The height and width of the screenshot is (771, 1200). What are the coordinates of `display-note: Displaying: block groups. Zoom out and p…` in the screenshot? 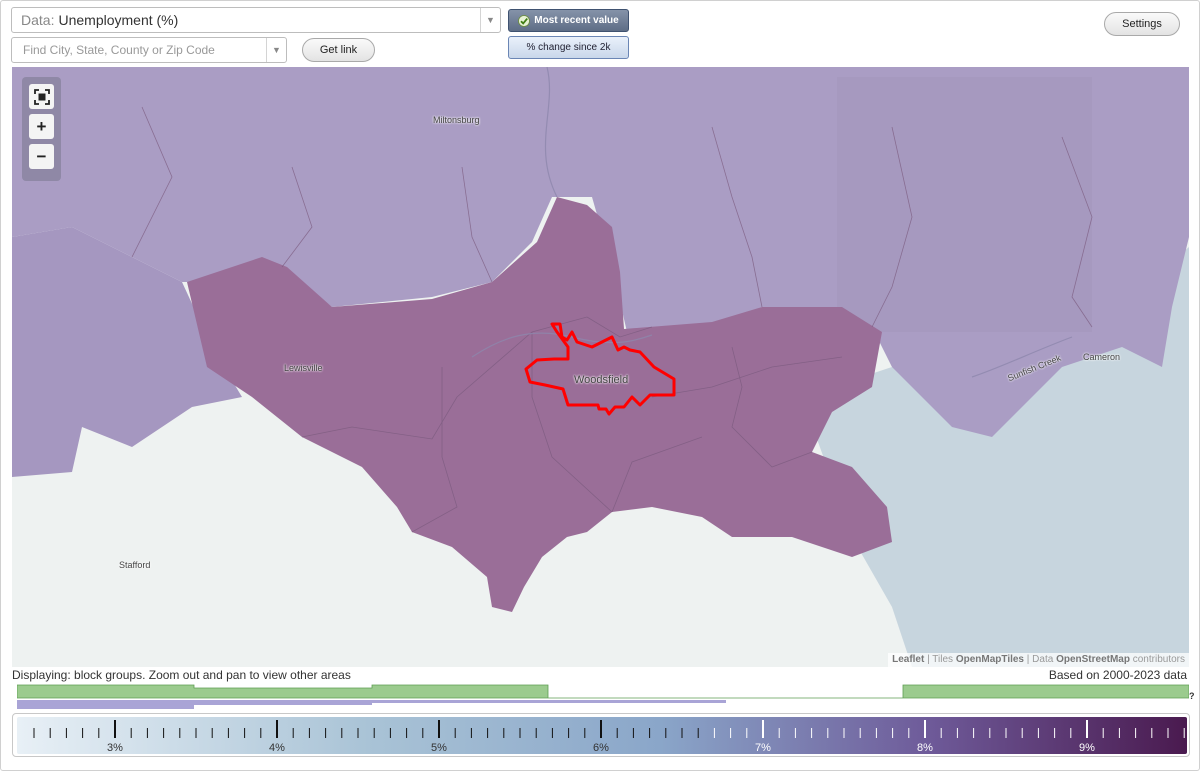 It's located at (181, 675).